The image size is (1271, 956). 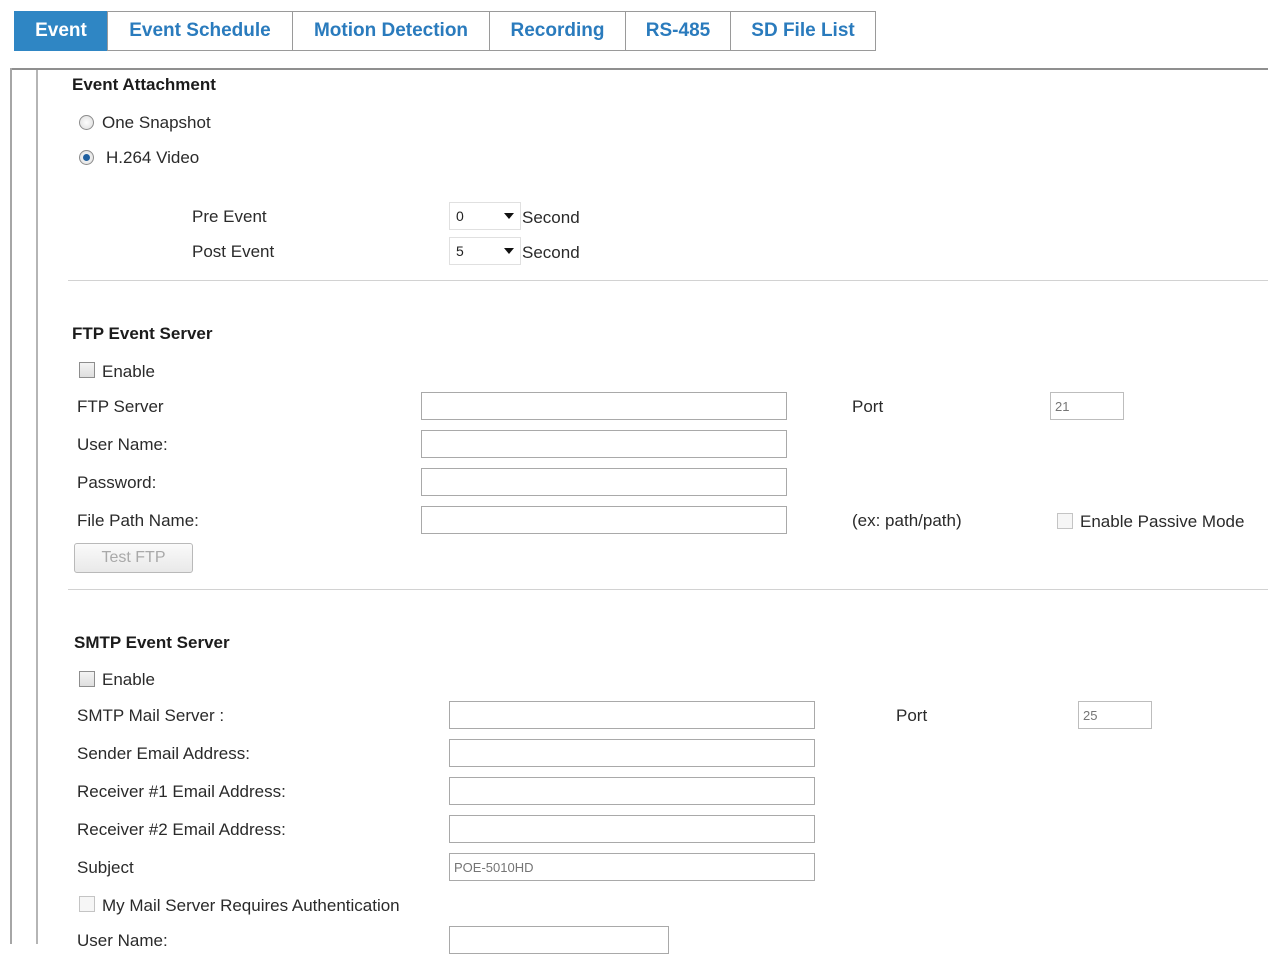 What do you see at coordinates (229, 216) in the screenshot?
I see `pre-event-label: Pre Event` at bounding box center [229, 216].